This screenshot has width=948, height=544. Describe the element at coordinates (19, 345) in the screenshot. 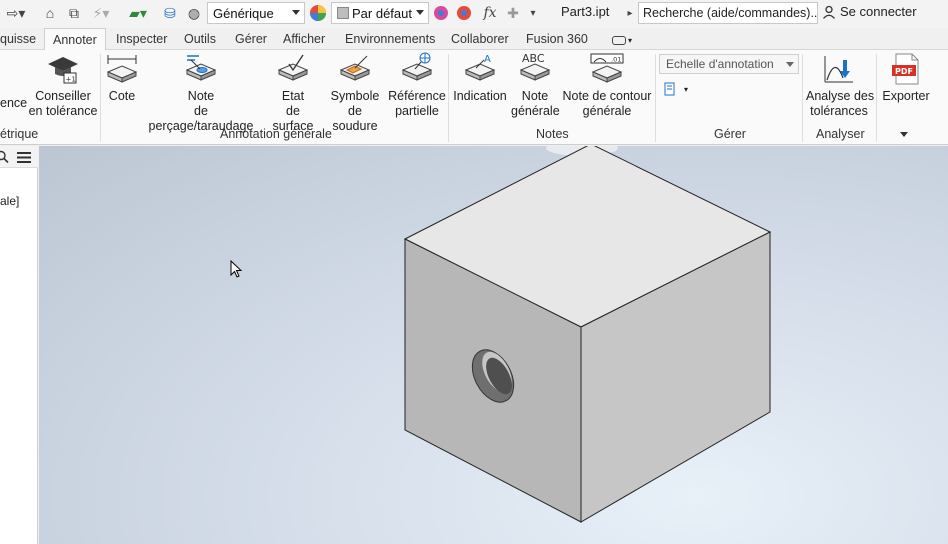

I see `model-browser: ale]` at that location.